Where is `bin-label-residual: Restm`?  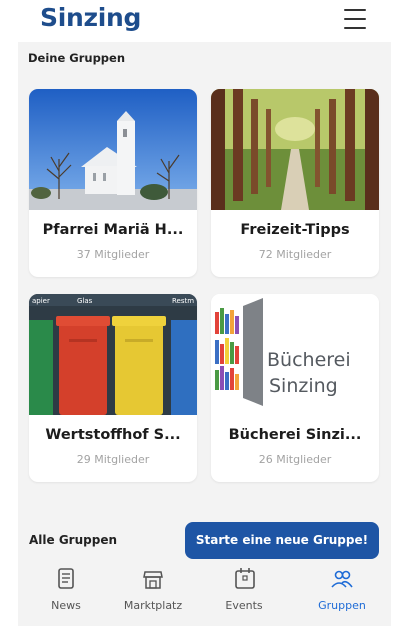
bin-label-residual: Restm is located at coordinates (183, 301).